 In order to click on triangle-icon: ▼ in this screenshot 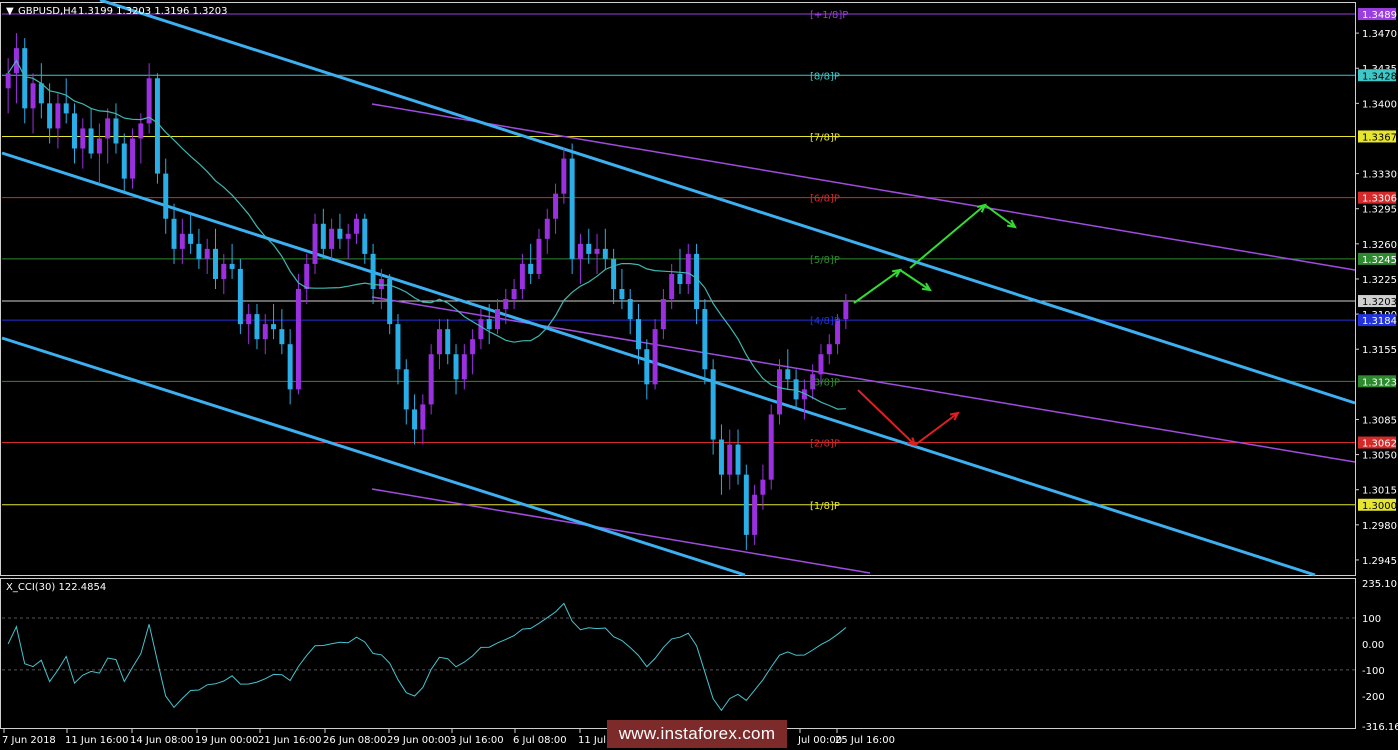, I will do `click(10, 11)`.